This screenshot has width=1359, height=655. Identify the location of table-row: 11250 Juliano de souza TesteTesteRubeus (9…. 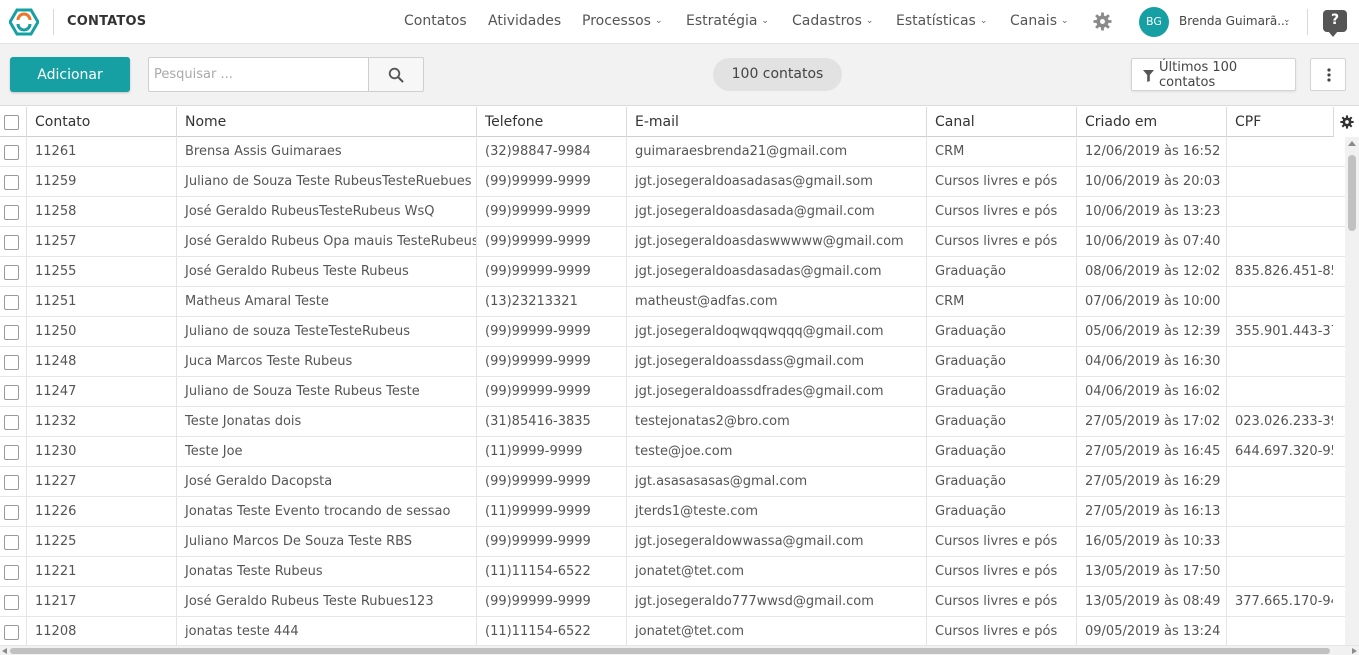
(672, 332).